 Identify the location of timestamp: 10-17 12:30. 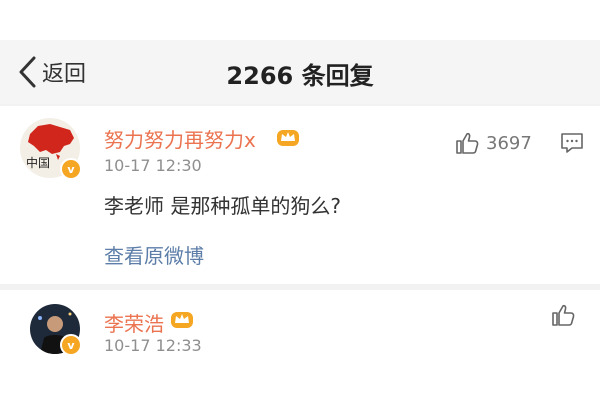
(153, 165).